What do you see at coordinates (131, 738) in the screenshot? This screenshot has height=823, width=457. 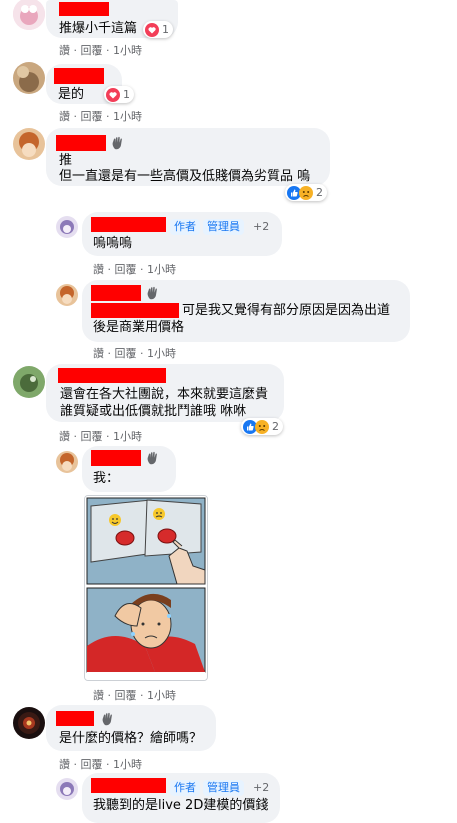 I see `comment-text: 是什麼的價格？繪師嗎？` at bounding box center [131, 738].